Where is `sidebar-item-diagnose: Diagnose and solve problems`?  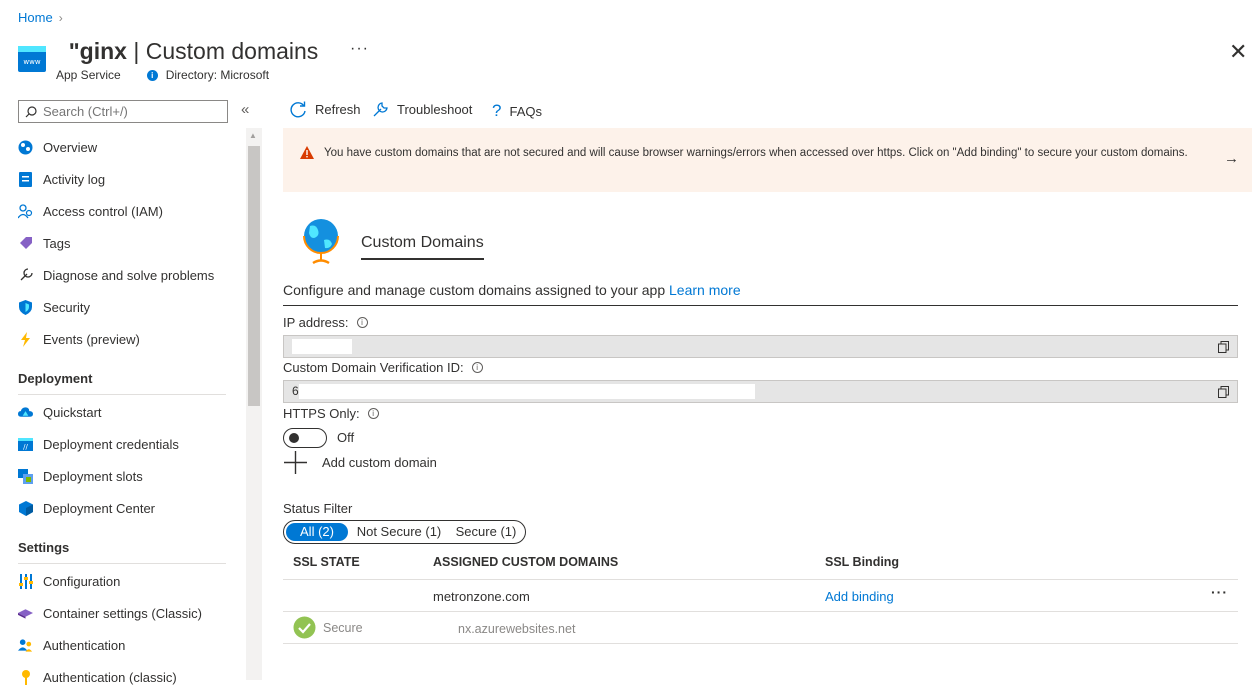
sidebar-item-diagnose: Diagnose and solve problems is located at coordinates (116, 275).